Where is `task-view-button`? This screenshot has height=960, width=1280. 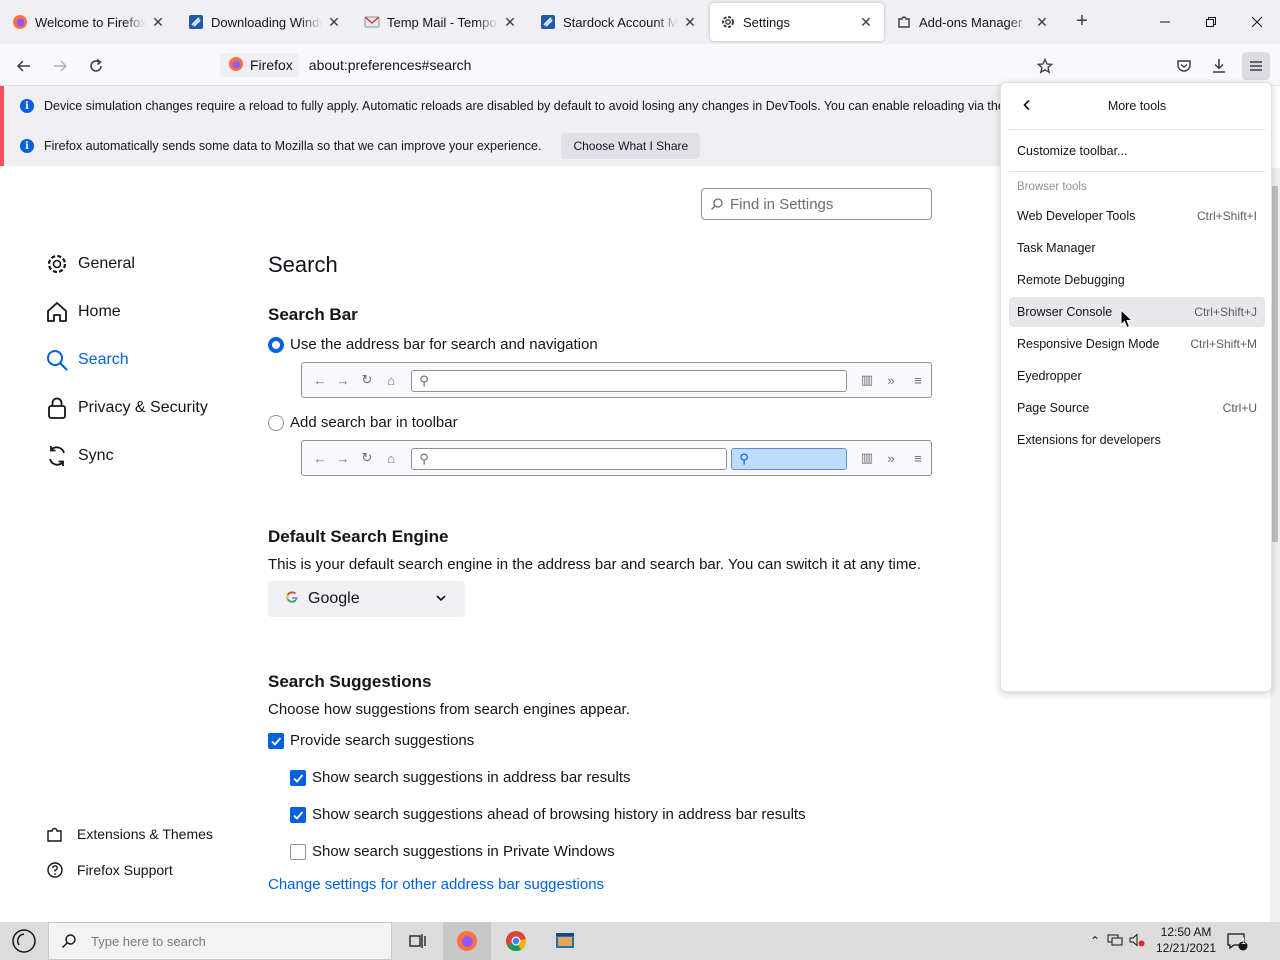 task-view-button is located at coordinates (418, 941).